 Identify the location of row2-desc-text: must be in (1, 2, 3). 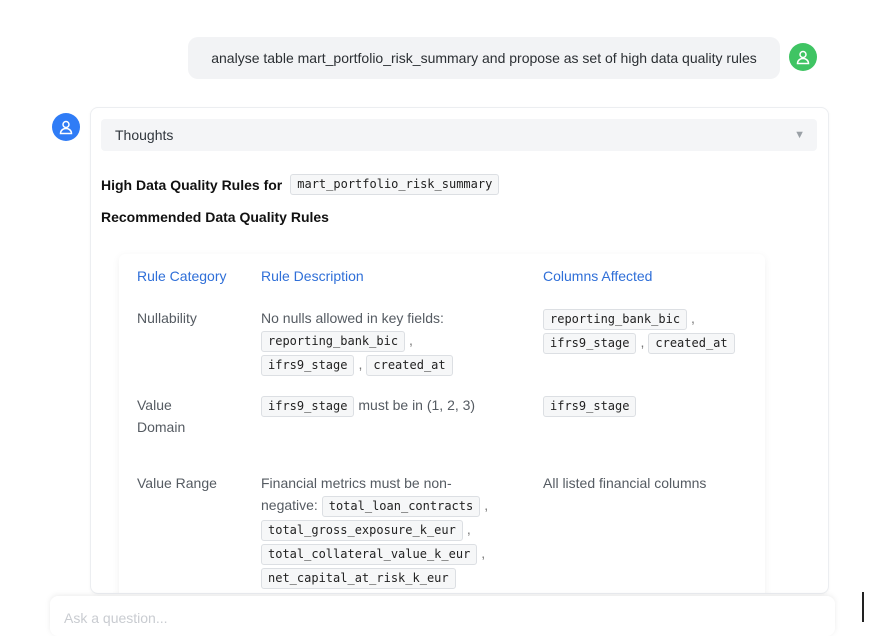
(417, 405).